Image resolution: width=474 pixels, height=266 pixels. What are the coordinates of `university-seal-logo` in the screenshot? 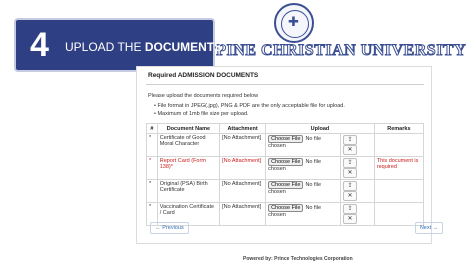 It's located at (294, 23).